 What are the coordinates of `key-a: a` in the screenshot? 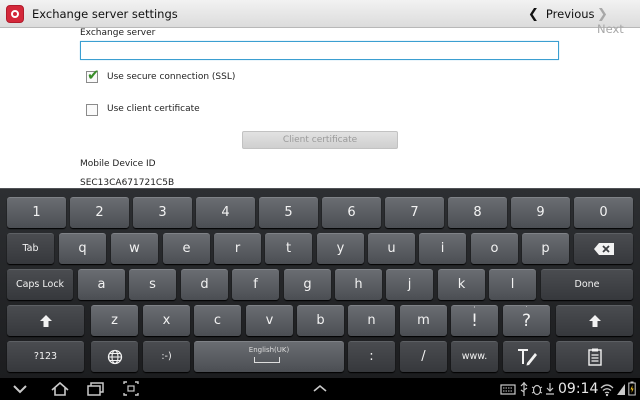 It's located at (101, 284).